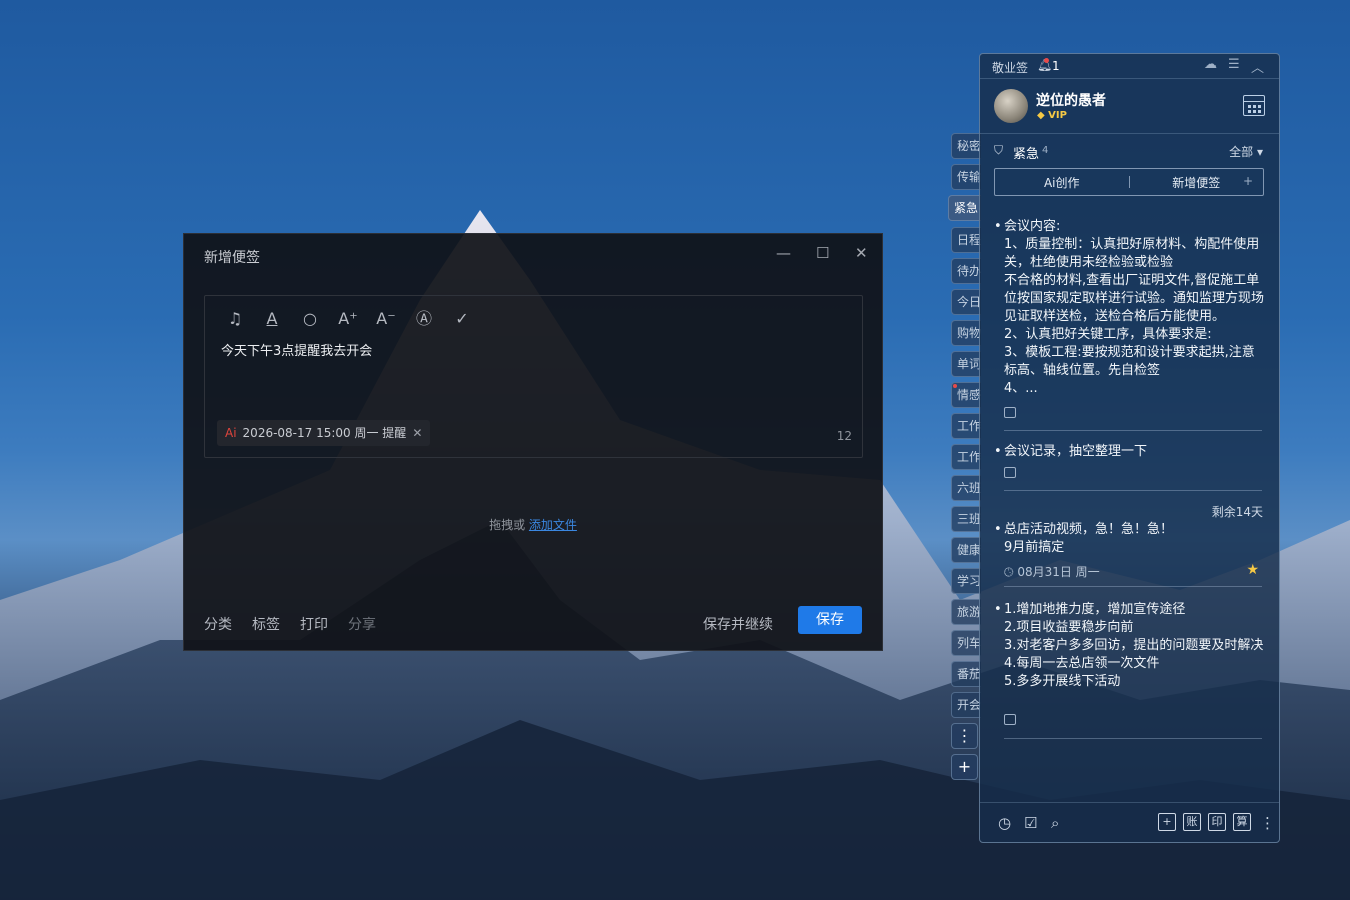 The width and height of the screenshot is (1350, 900). I want to click on add-category-button: +, so click(964, 767).